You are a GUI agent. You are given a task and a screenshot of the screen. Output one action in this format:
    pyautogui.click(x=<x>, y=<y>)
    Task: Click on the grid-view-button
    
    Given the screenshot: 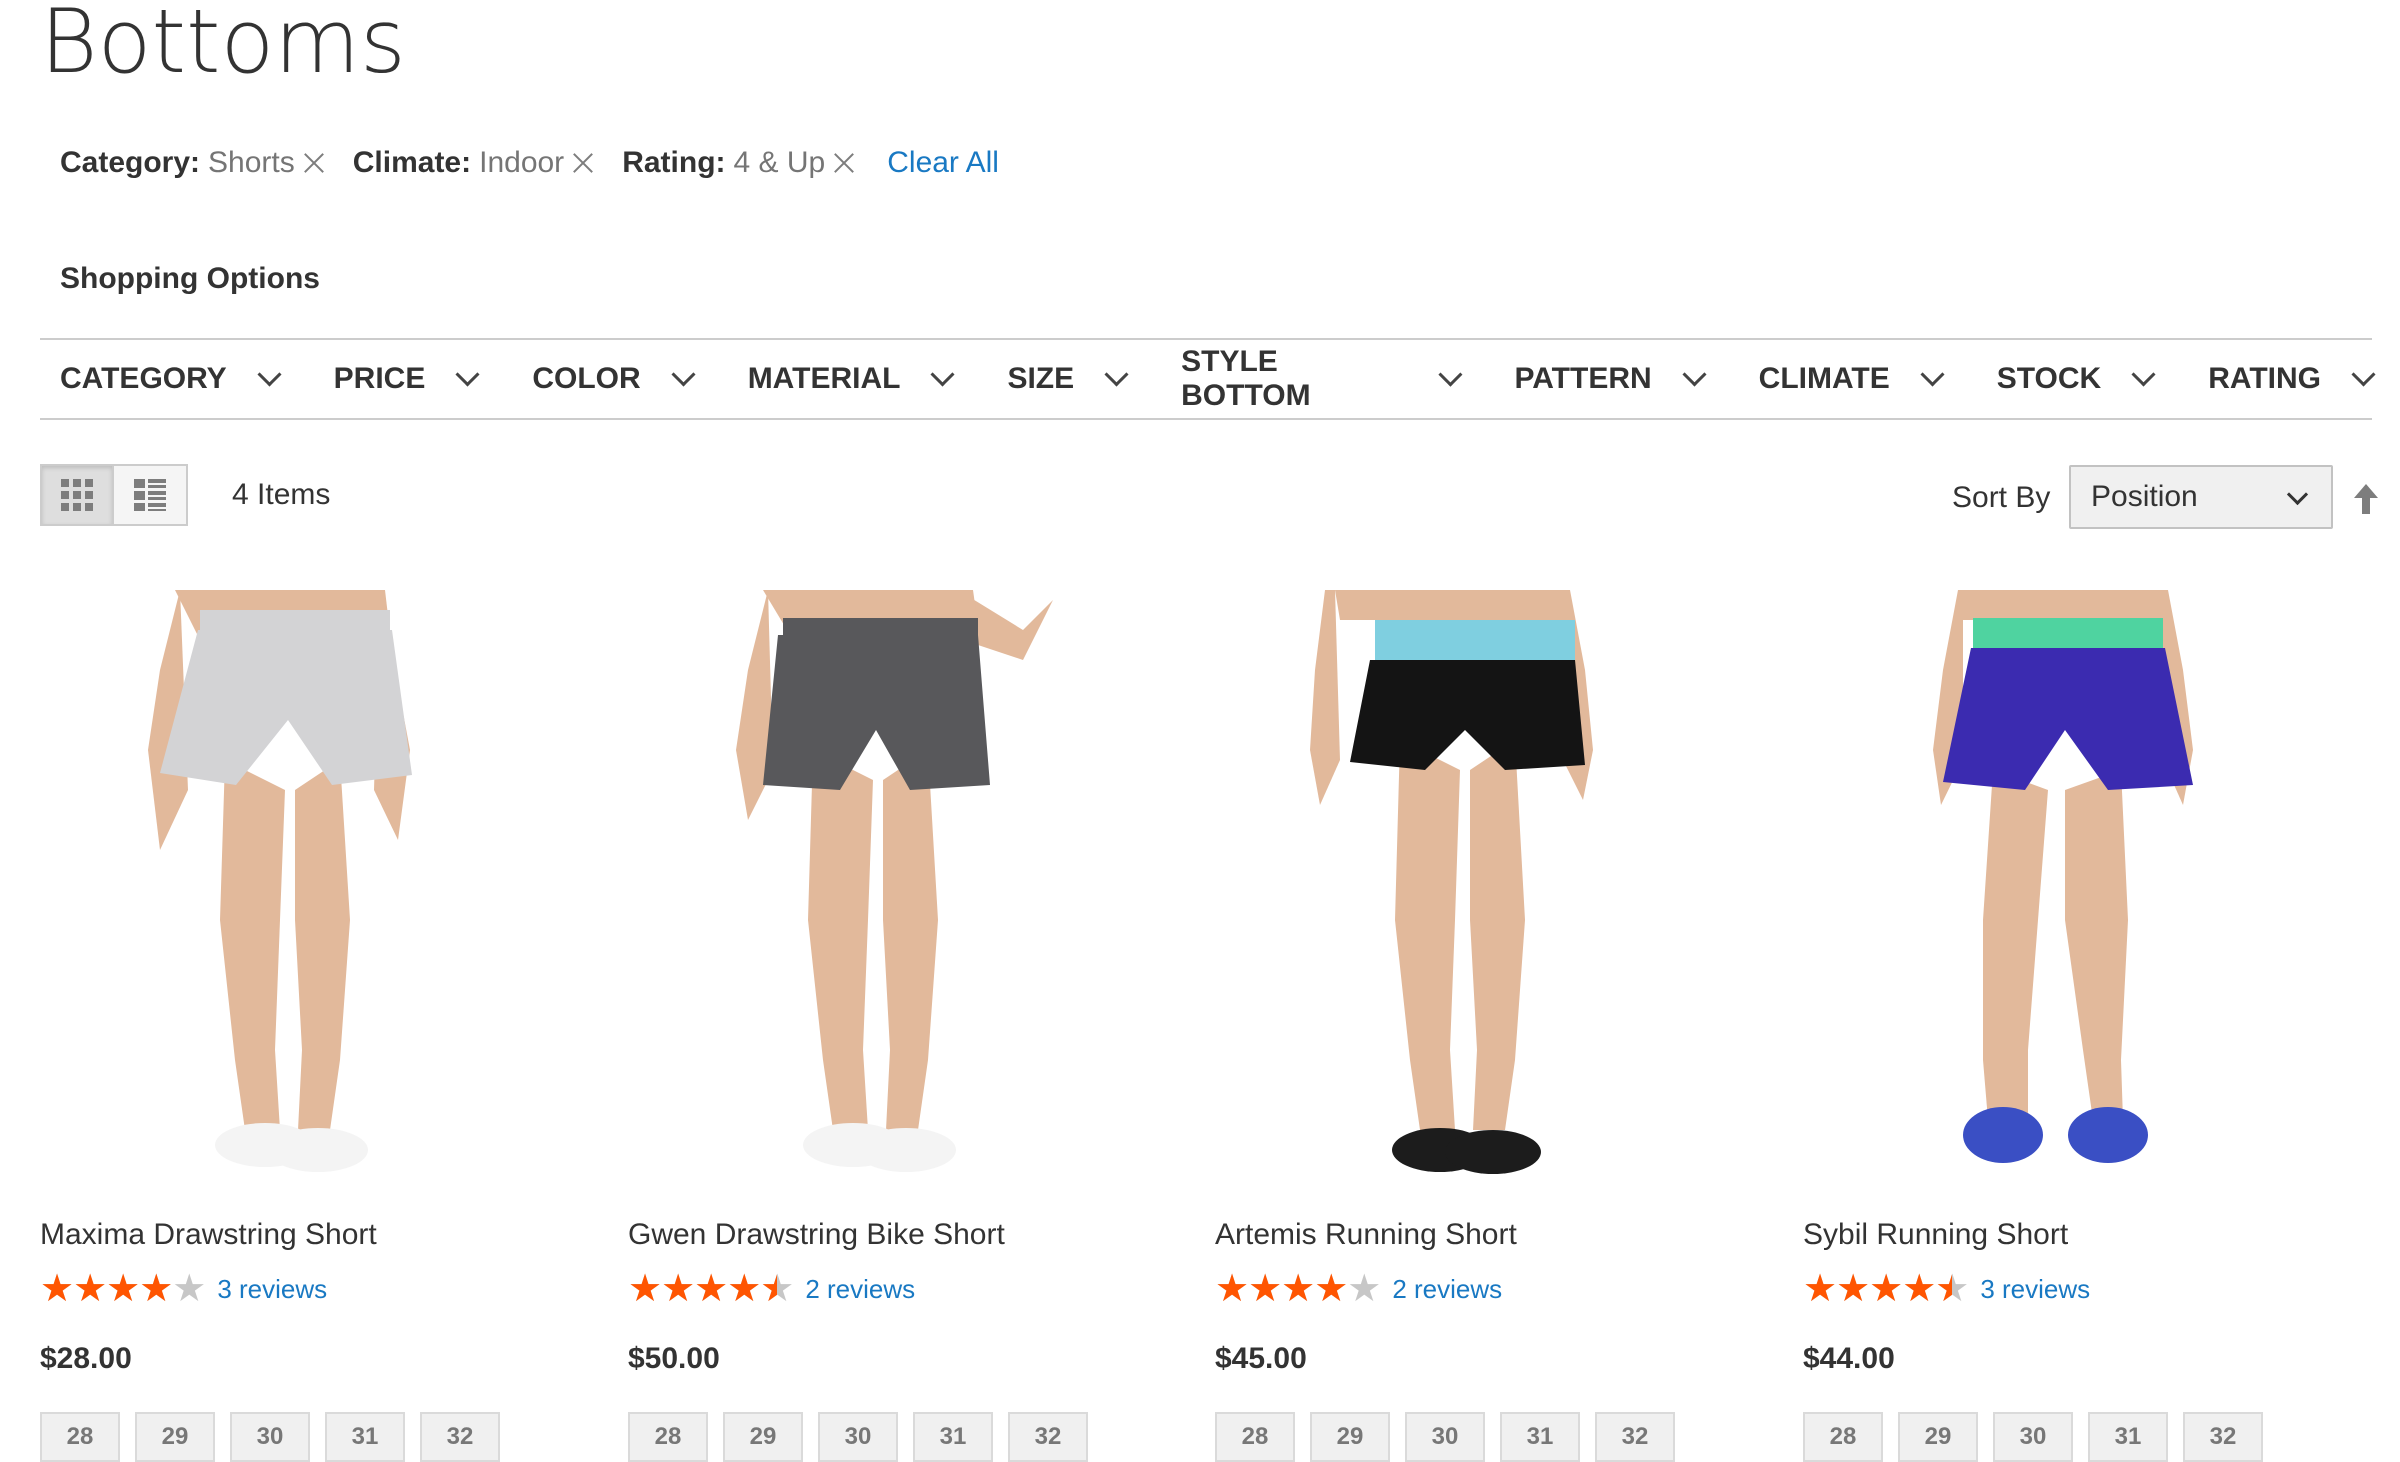 What is the action you would take?
    pyautogui.click(x=77, y=495)
    